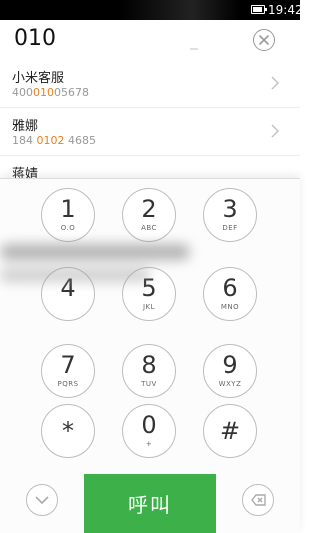  Describe the element at coordinates (50, 92) in the screenshot. I see `contact-number: 40001005678` at that location.